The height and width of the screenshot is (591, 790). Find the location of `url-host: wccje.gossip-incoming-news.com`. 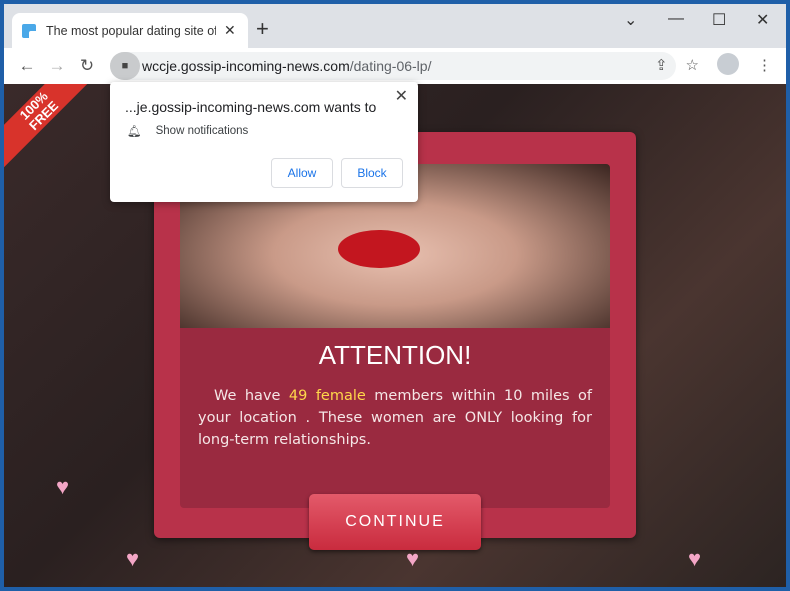

url-host: wccje.gossip-incoming-news.com is located at coordinates (246, 66).